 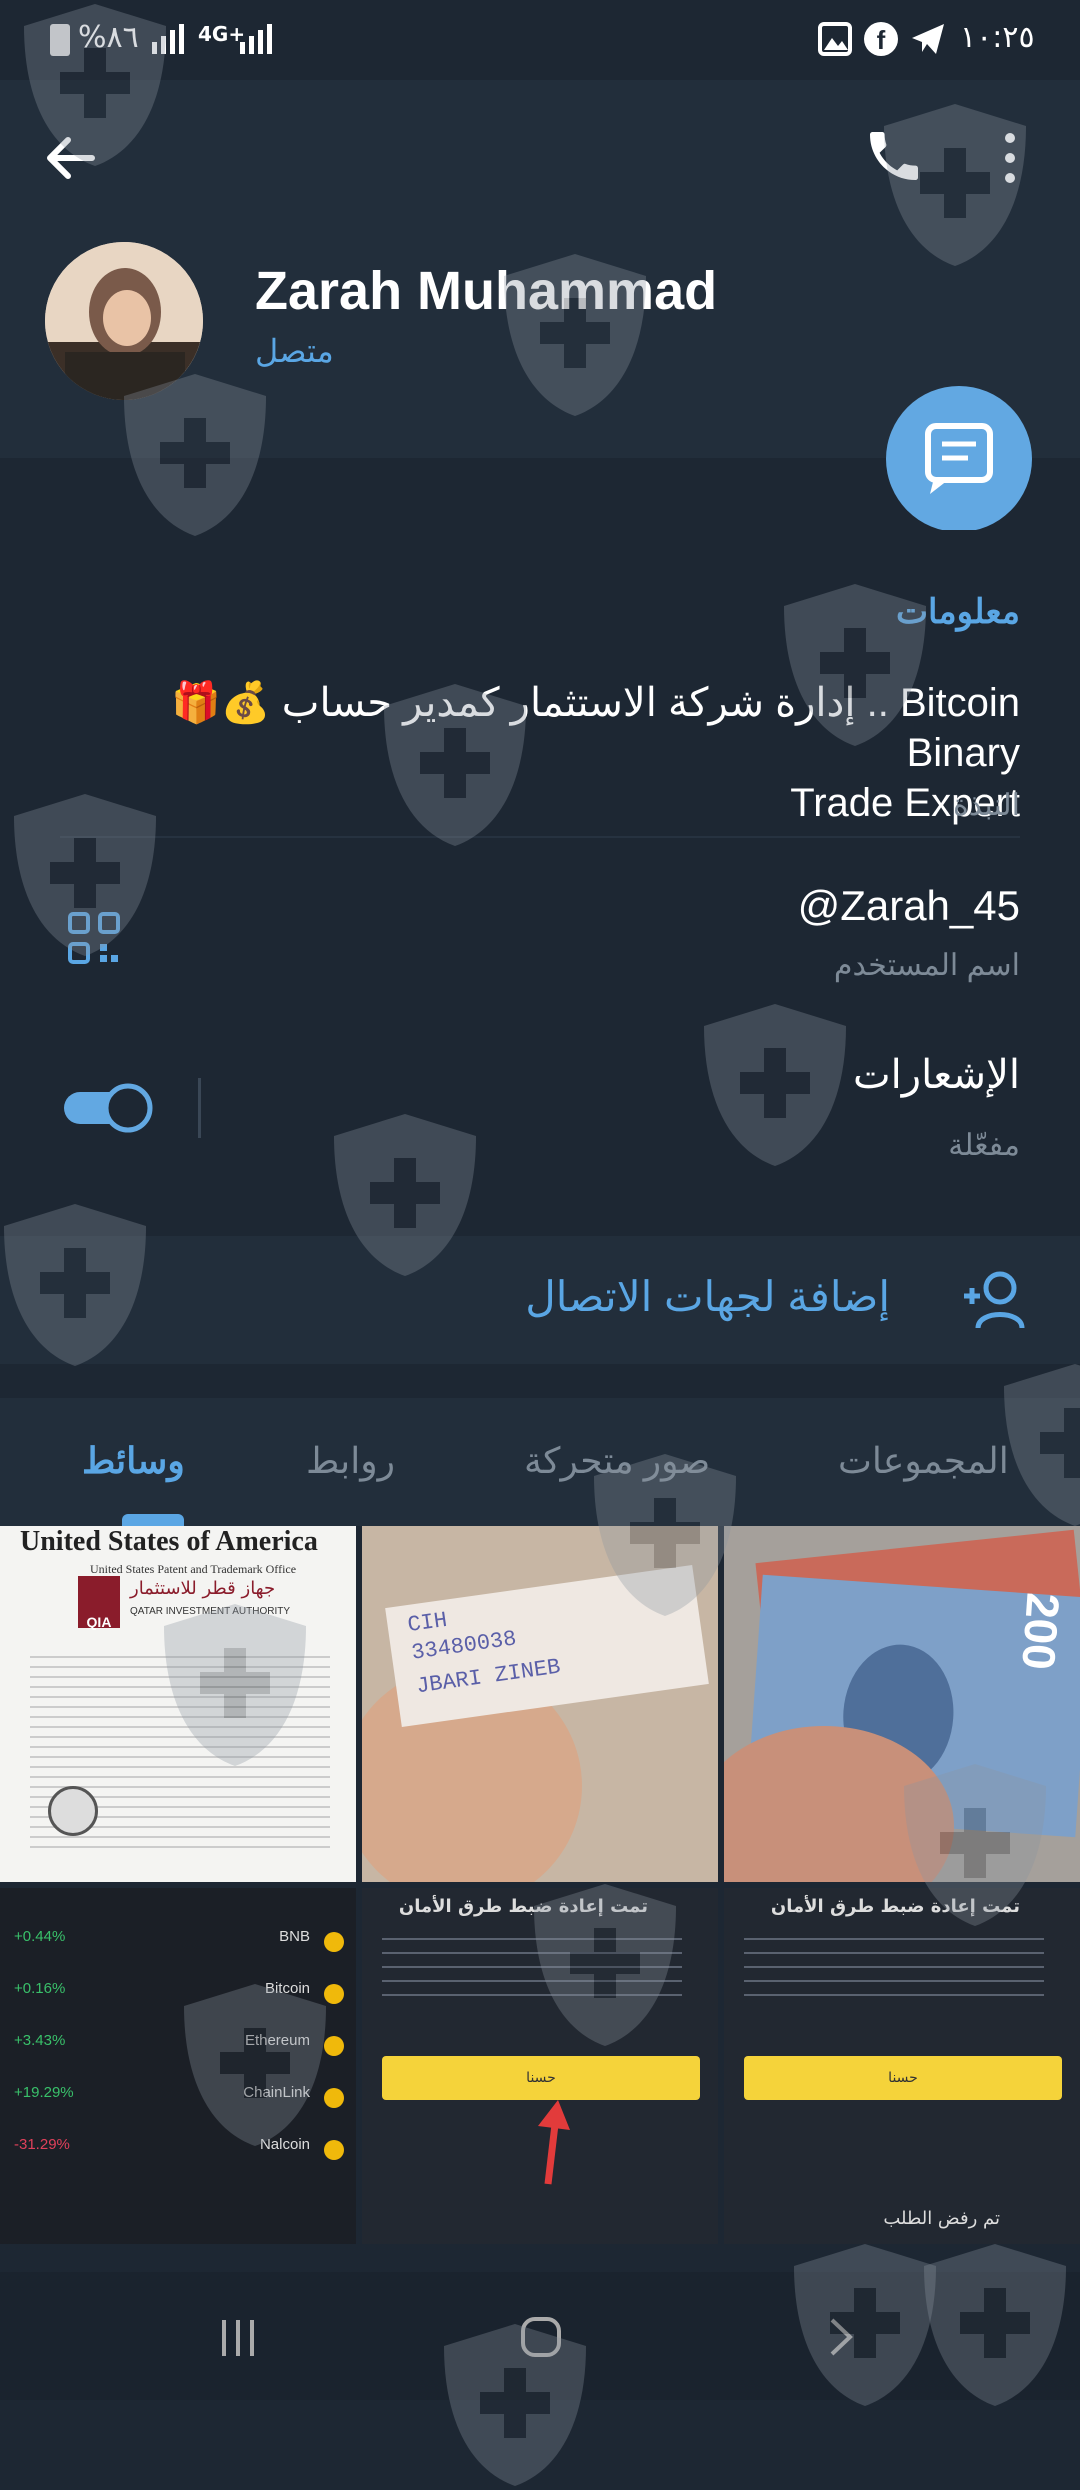 What do you see at coordinates (894, 156) in the screenshot?
I see `phone-icon` at bounding box center [894, 156].